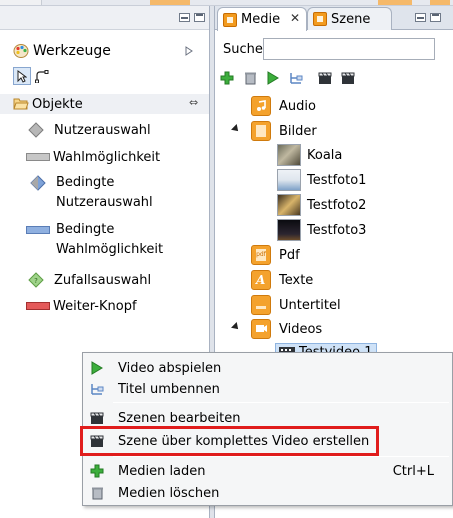  I want to click on close-icon: ✕, so click(295, 18).